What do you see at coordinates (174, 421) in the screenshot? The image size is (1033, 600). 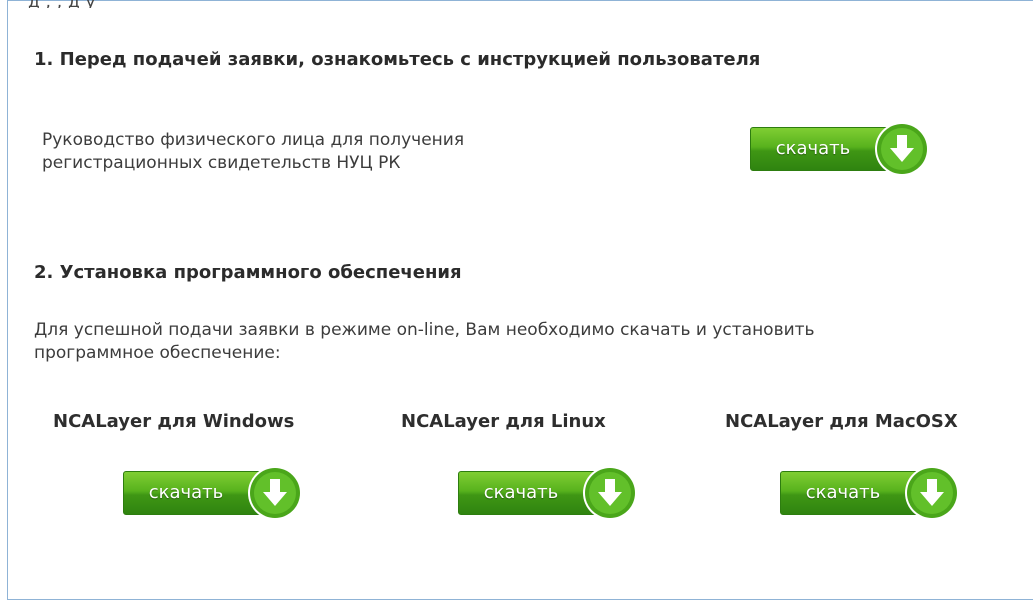 I see `platform-windows-label: NCALayer для Windows` at bounding box center [174, 421].